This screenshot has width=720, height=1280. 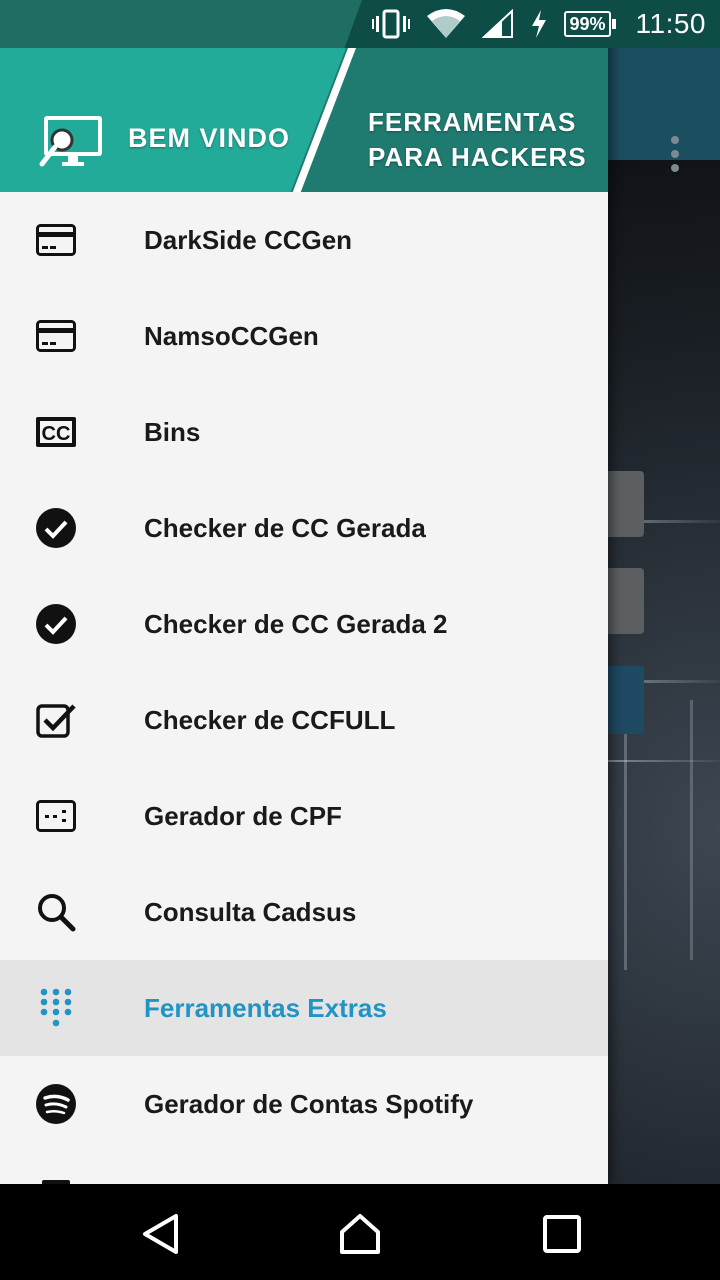 I want to click on battery-icon: 99%, so click(x=590, y=24).